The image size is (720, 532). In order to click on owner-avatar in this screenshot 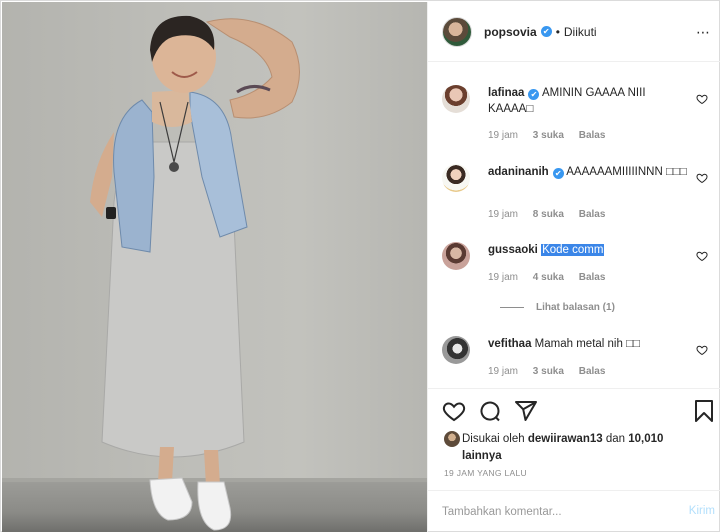, I will do `click(457, 31)`.